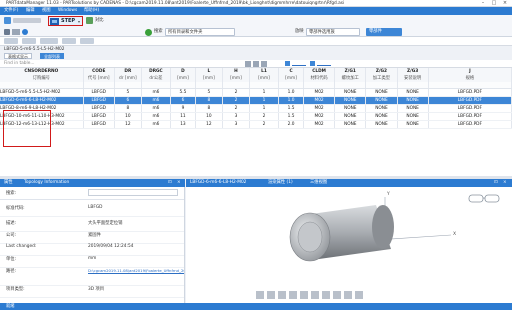 Image resolution: width=512 pixels, height=310 pixels. What do you see at coordinates (264, 71) in the screenshot?
I see `col-header: L1` at bounding box center [264, 71].